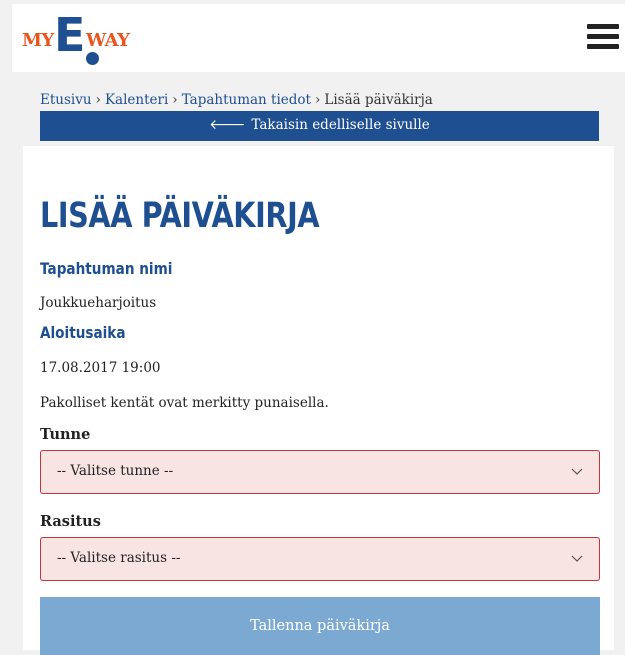 The height and width of the screenshot is (655, 625). I want to click on myeway-logo: MY E WAY, so click(87, 40).